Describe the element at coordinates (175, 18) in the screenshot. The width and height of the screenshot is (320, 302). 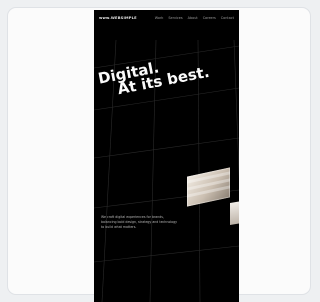
I see `nav-item-services: Services` at that location.